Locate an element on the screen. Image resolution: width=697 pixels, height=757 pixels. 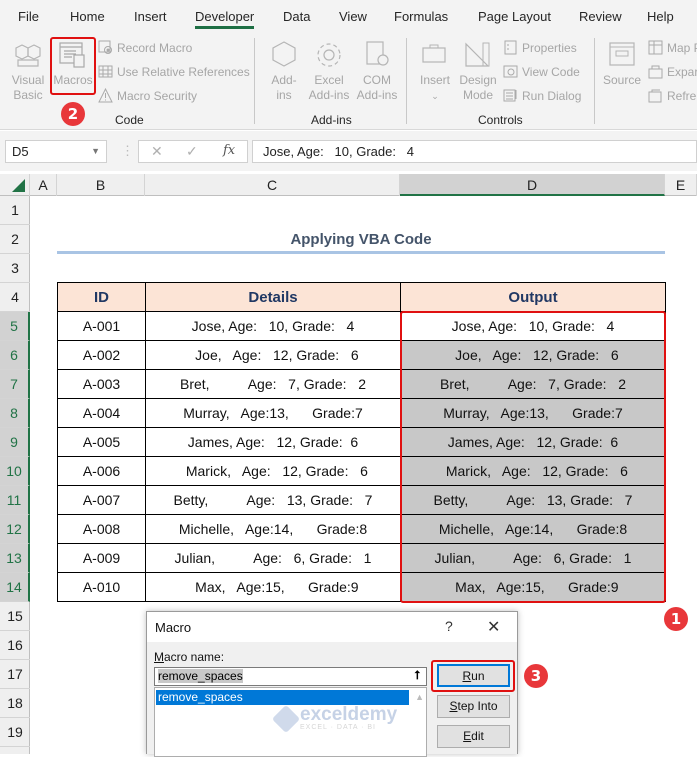
help-button: ? is located at coordinates (449, 626).